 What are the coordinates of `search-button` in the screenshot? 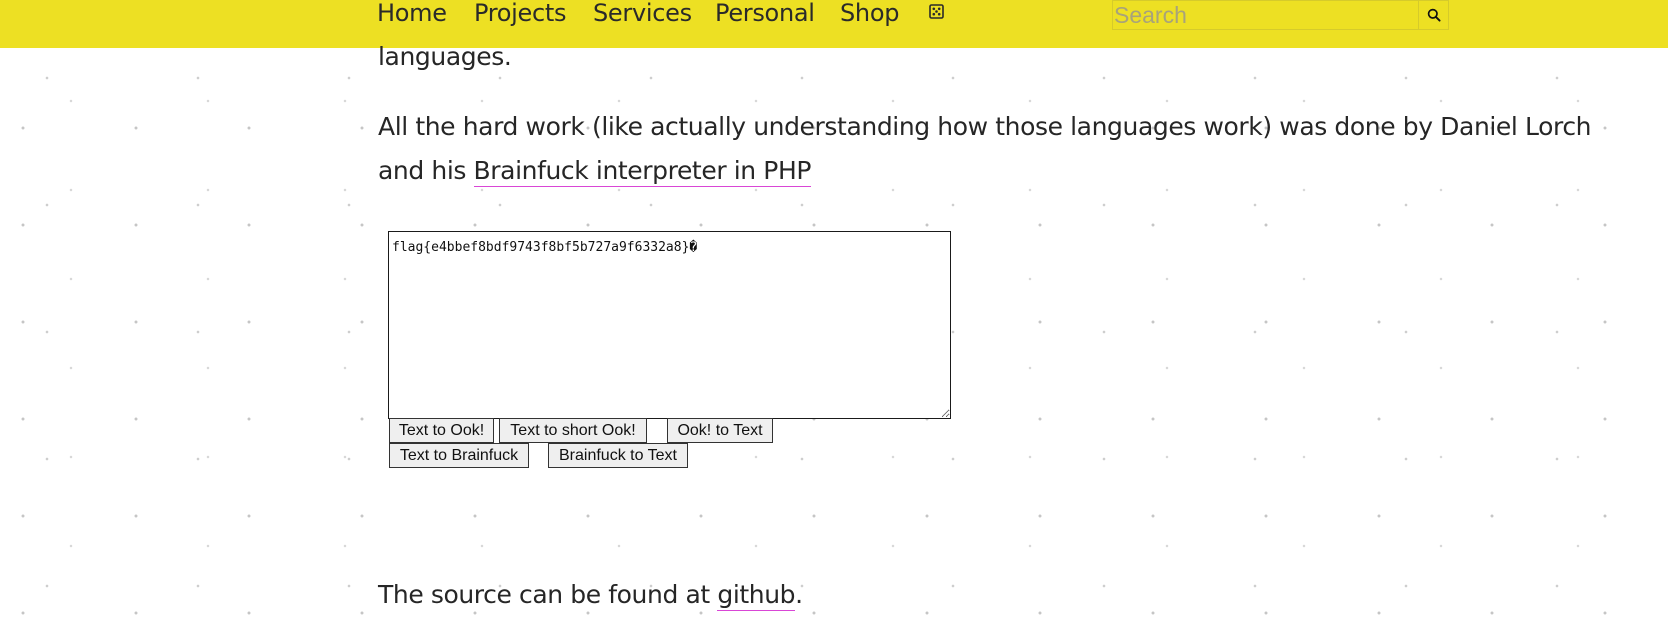 It's located at (1433, 15).